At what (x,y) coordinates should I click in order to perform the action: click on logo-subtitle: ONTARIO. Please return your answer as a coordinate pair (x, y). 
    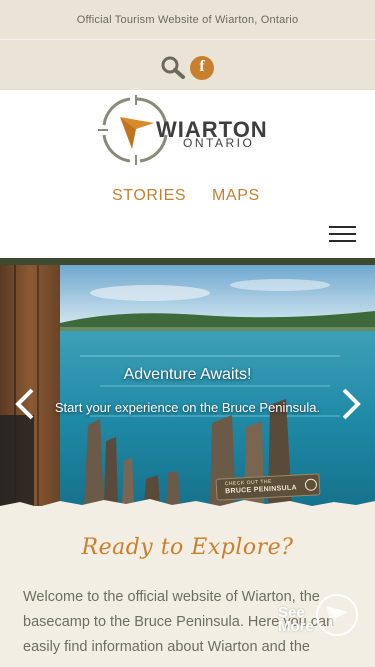
    Looking at the image, I should click on (219, 143).